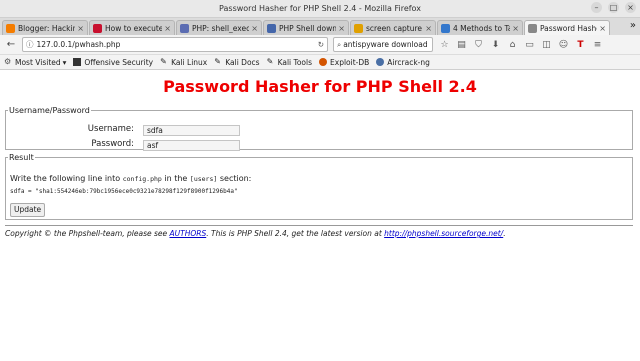  I want to click on reader-icon: ▭, so click(529, 45).